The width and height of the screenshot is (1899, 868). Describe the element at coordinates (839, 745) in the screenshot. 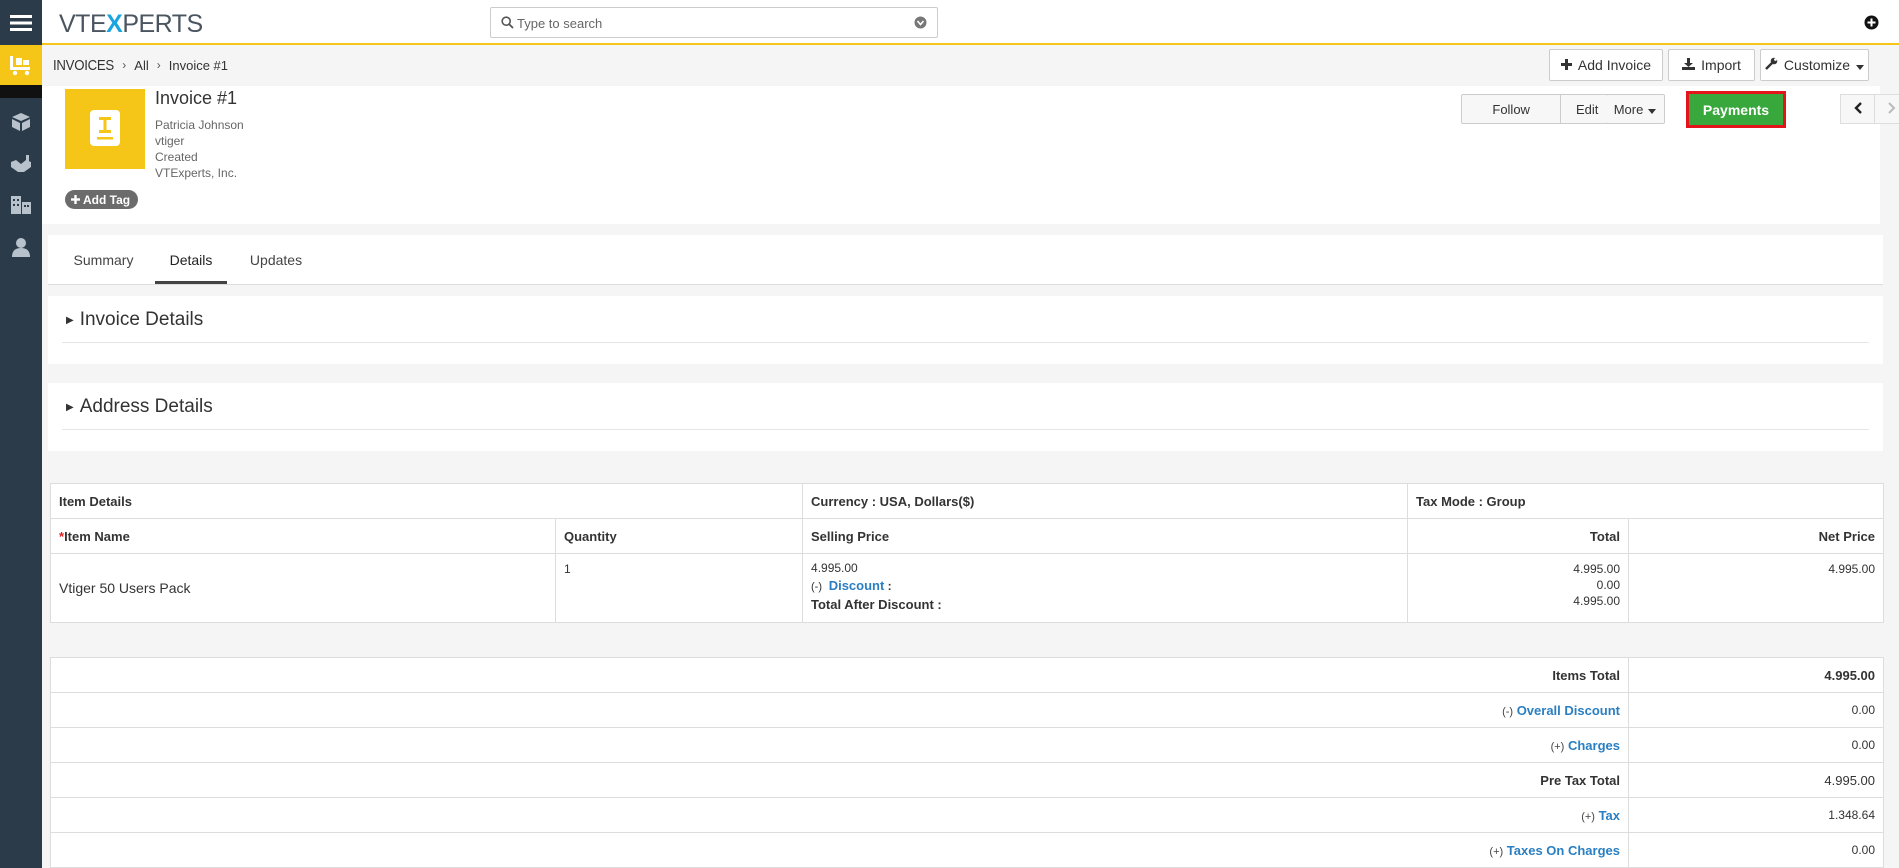

I see `totals-label-cell: (+) Charges` at that location.